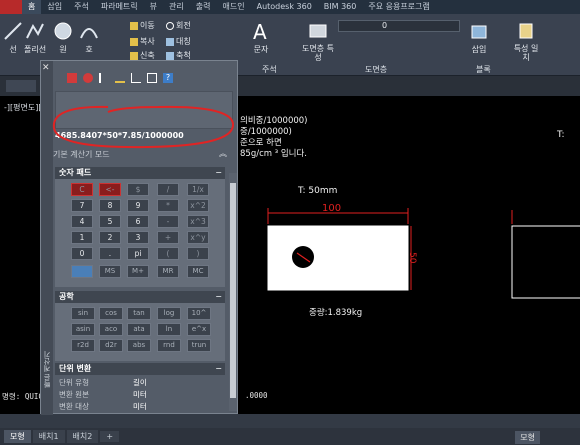  I want to click on tab-layout2: 배치2, so click(82, 436).